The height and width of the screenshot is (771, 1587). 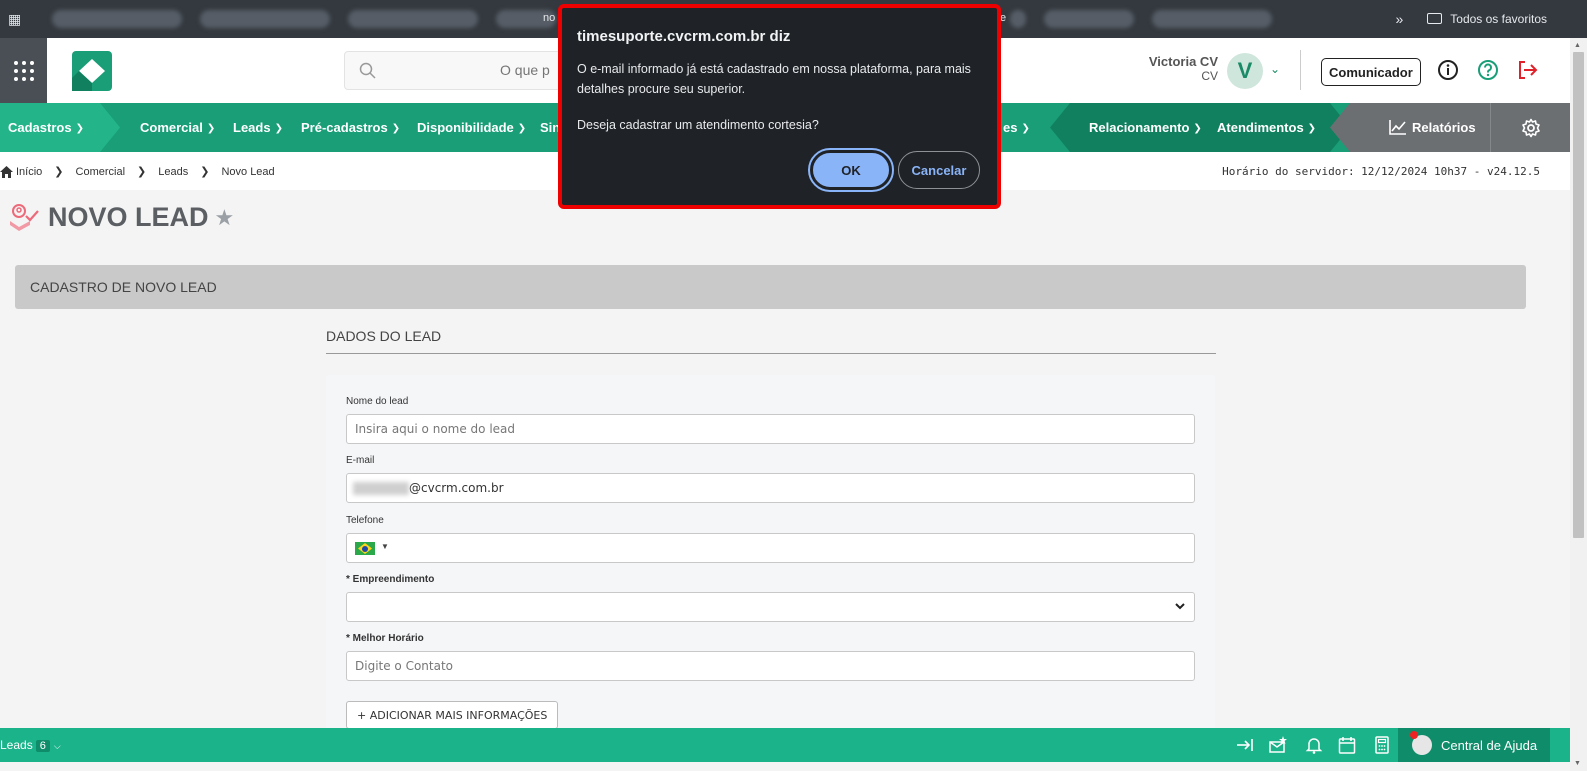 I want to click on menu-item-relatorios: Relatórios, so click(x=1432, y=127).